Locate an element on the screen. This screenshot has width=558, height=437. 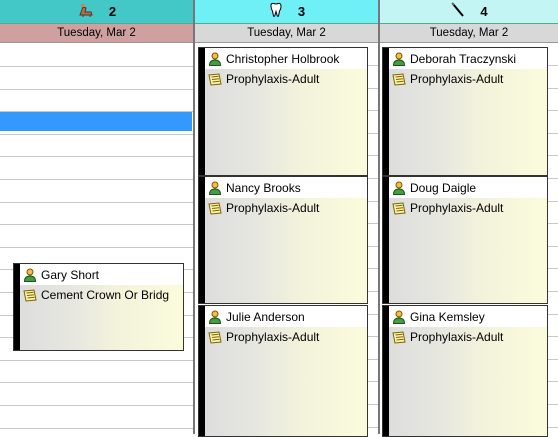
column-header-2: 2 is located at coordinates (96, 12).